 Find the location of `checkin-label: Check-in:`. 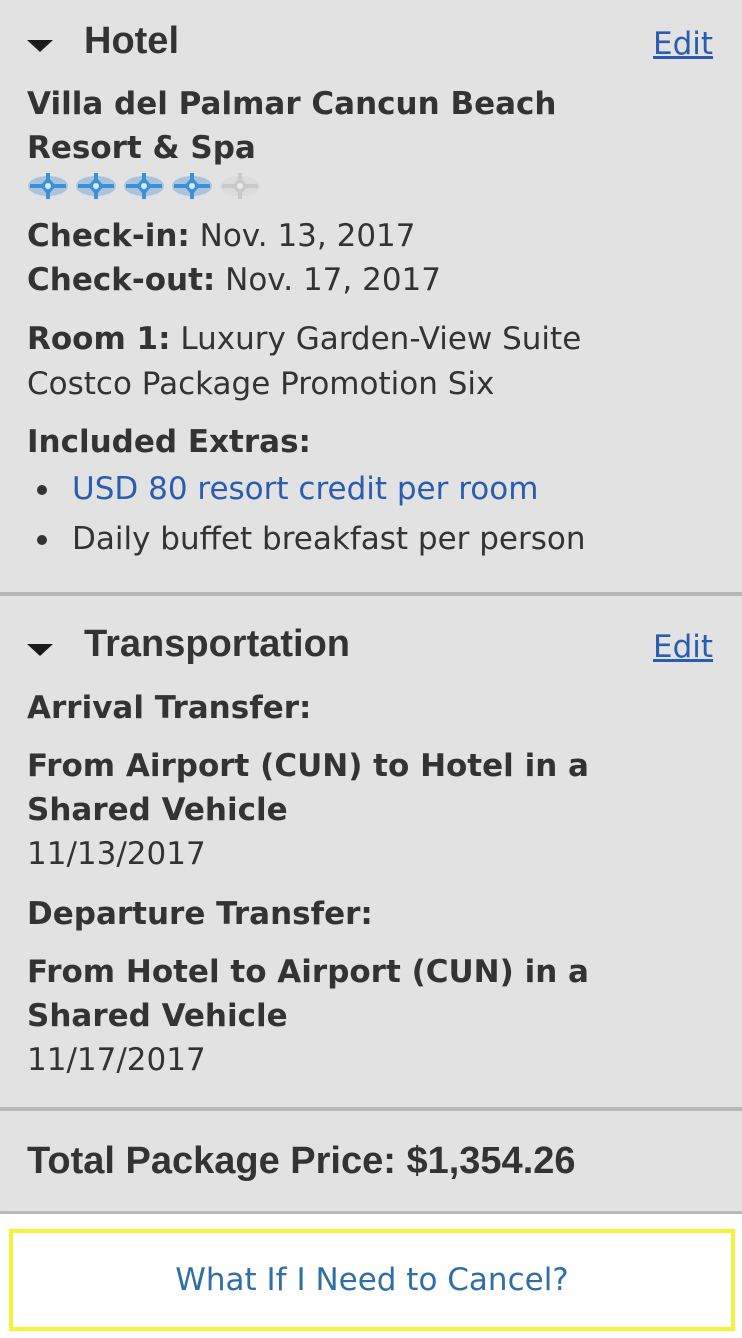

checkin-label: Check-in: is located at coordinates (108, 236).